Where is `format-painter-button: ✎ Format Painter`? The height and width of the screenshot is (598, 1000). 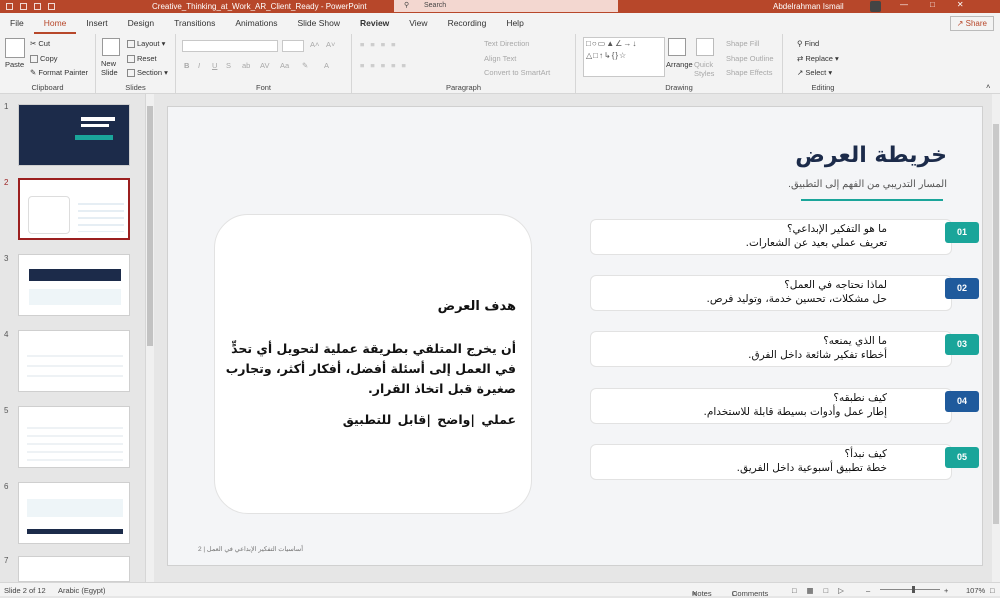 format-painter-button: ✎ Format Painter is located at coordinates (59, 72).